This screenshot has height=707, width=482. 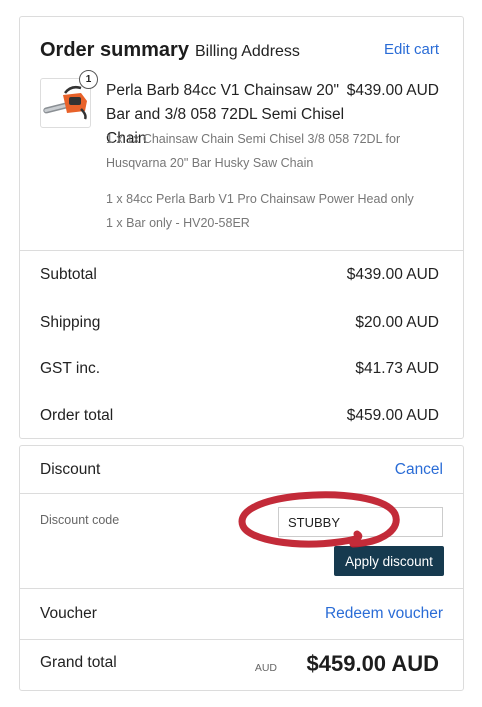 What do you see at coordinates (70, 469) in the screenshot?
I see `discount-title: Discount` at bounding box center [70, 469].